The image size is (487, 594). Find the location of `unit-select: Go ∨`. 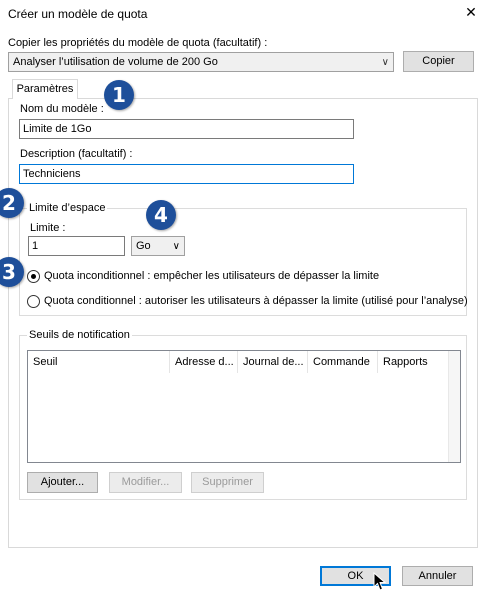

unit-select: Go ∨ is located at coordinates (158, 246).